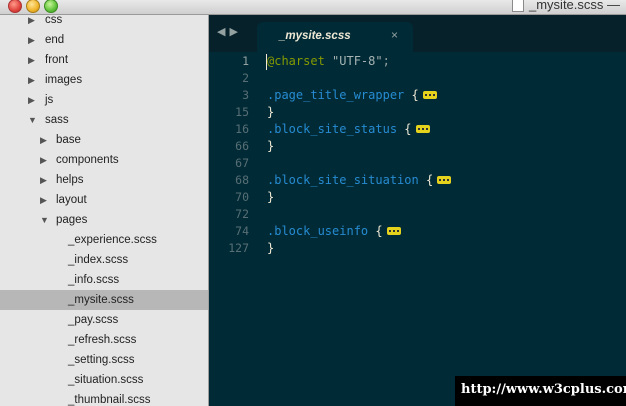 The image size is (626, 406). Describe the element at coordinates (33, 6) in the screenshot. I see `minimize-window-button` at that location.